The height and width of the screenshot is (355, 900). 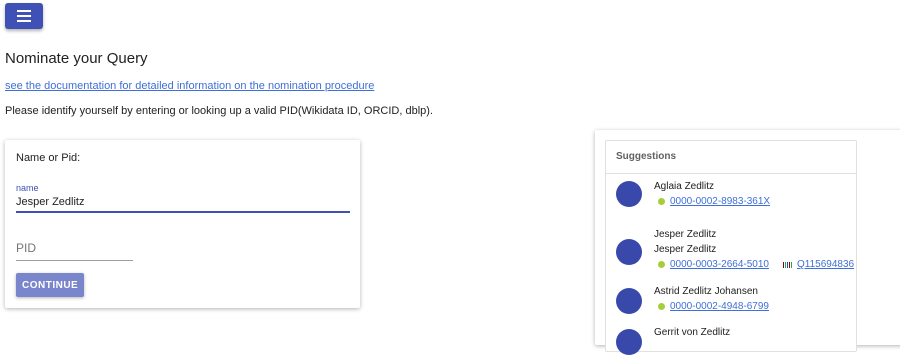 I want to click on id-row: 0000-0002-4948-6799, so click(x=713, y=306).